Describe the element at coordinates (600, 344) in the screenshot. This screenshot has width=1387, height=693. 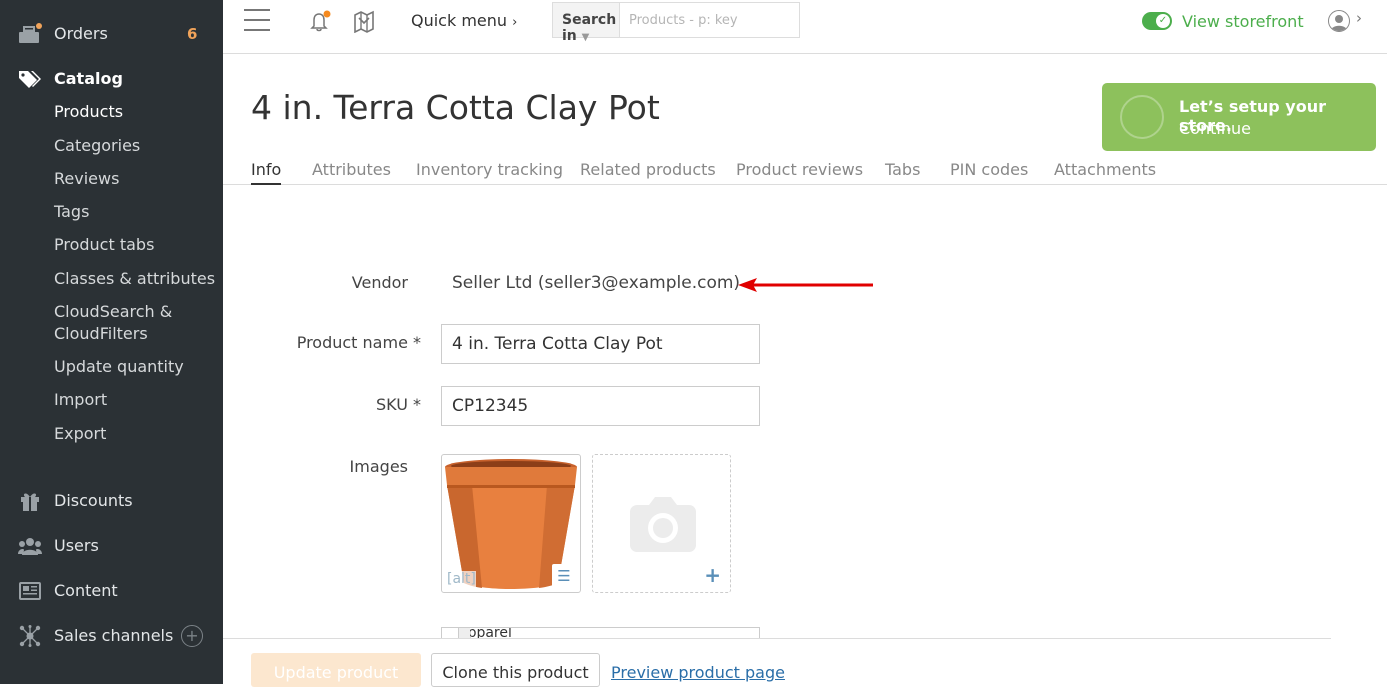
I see `product-name-input` at that location.